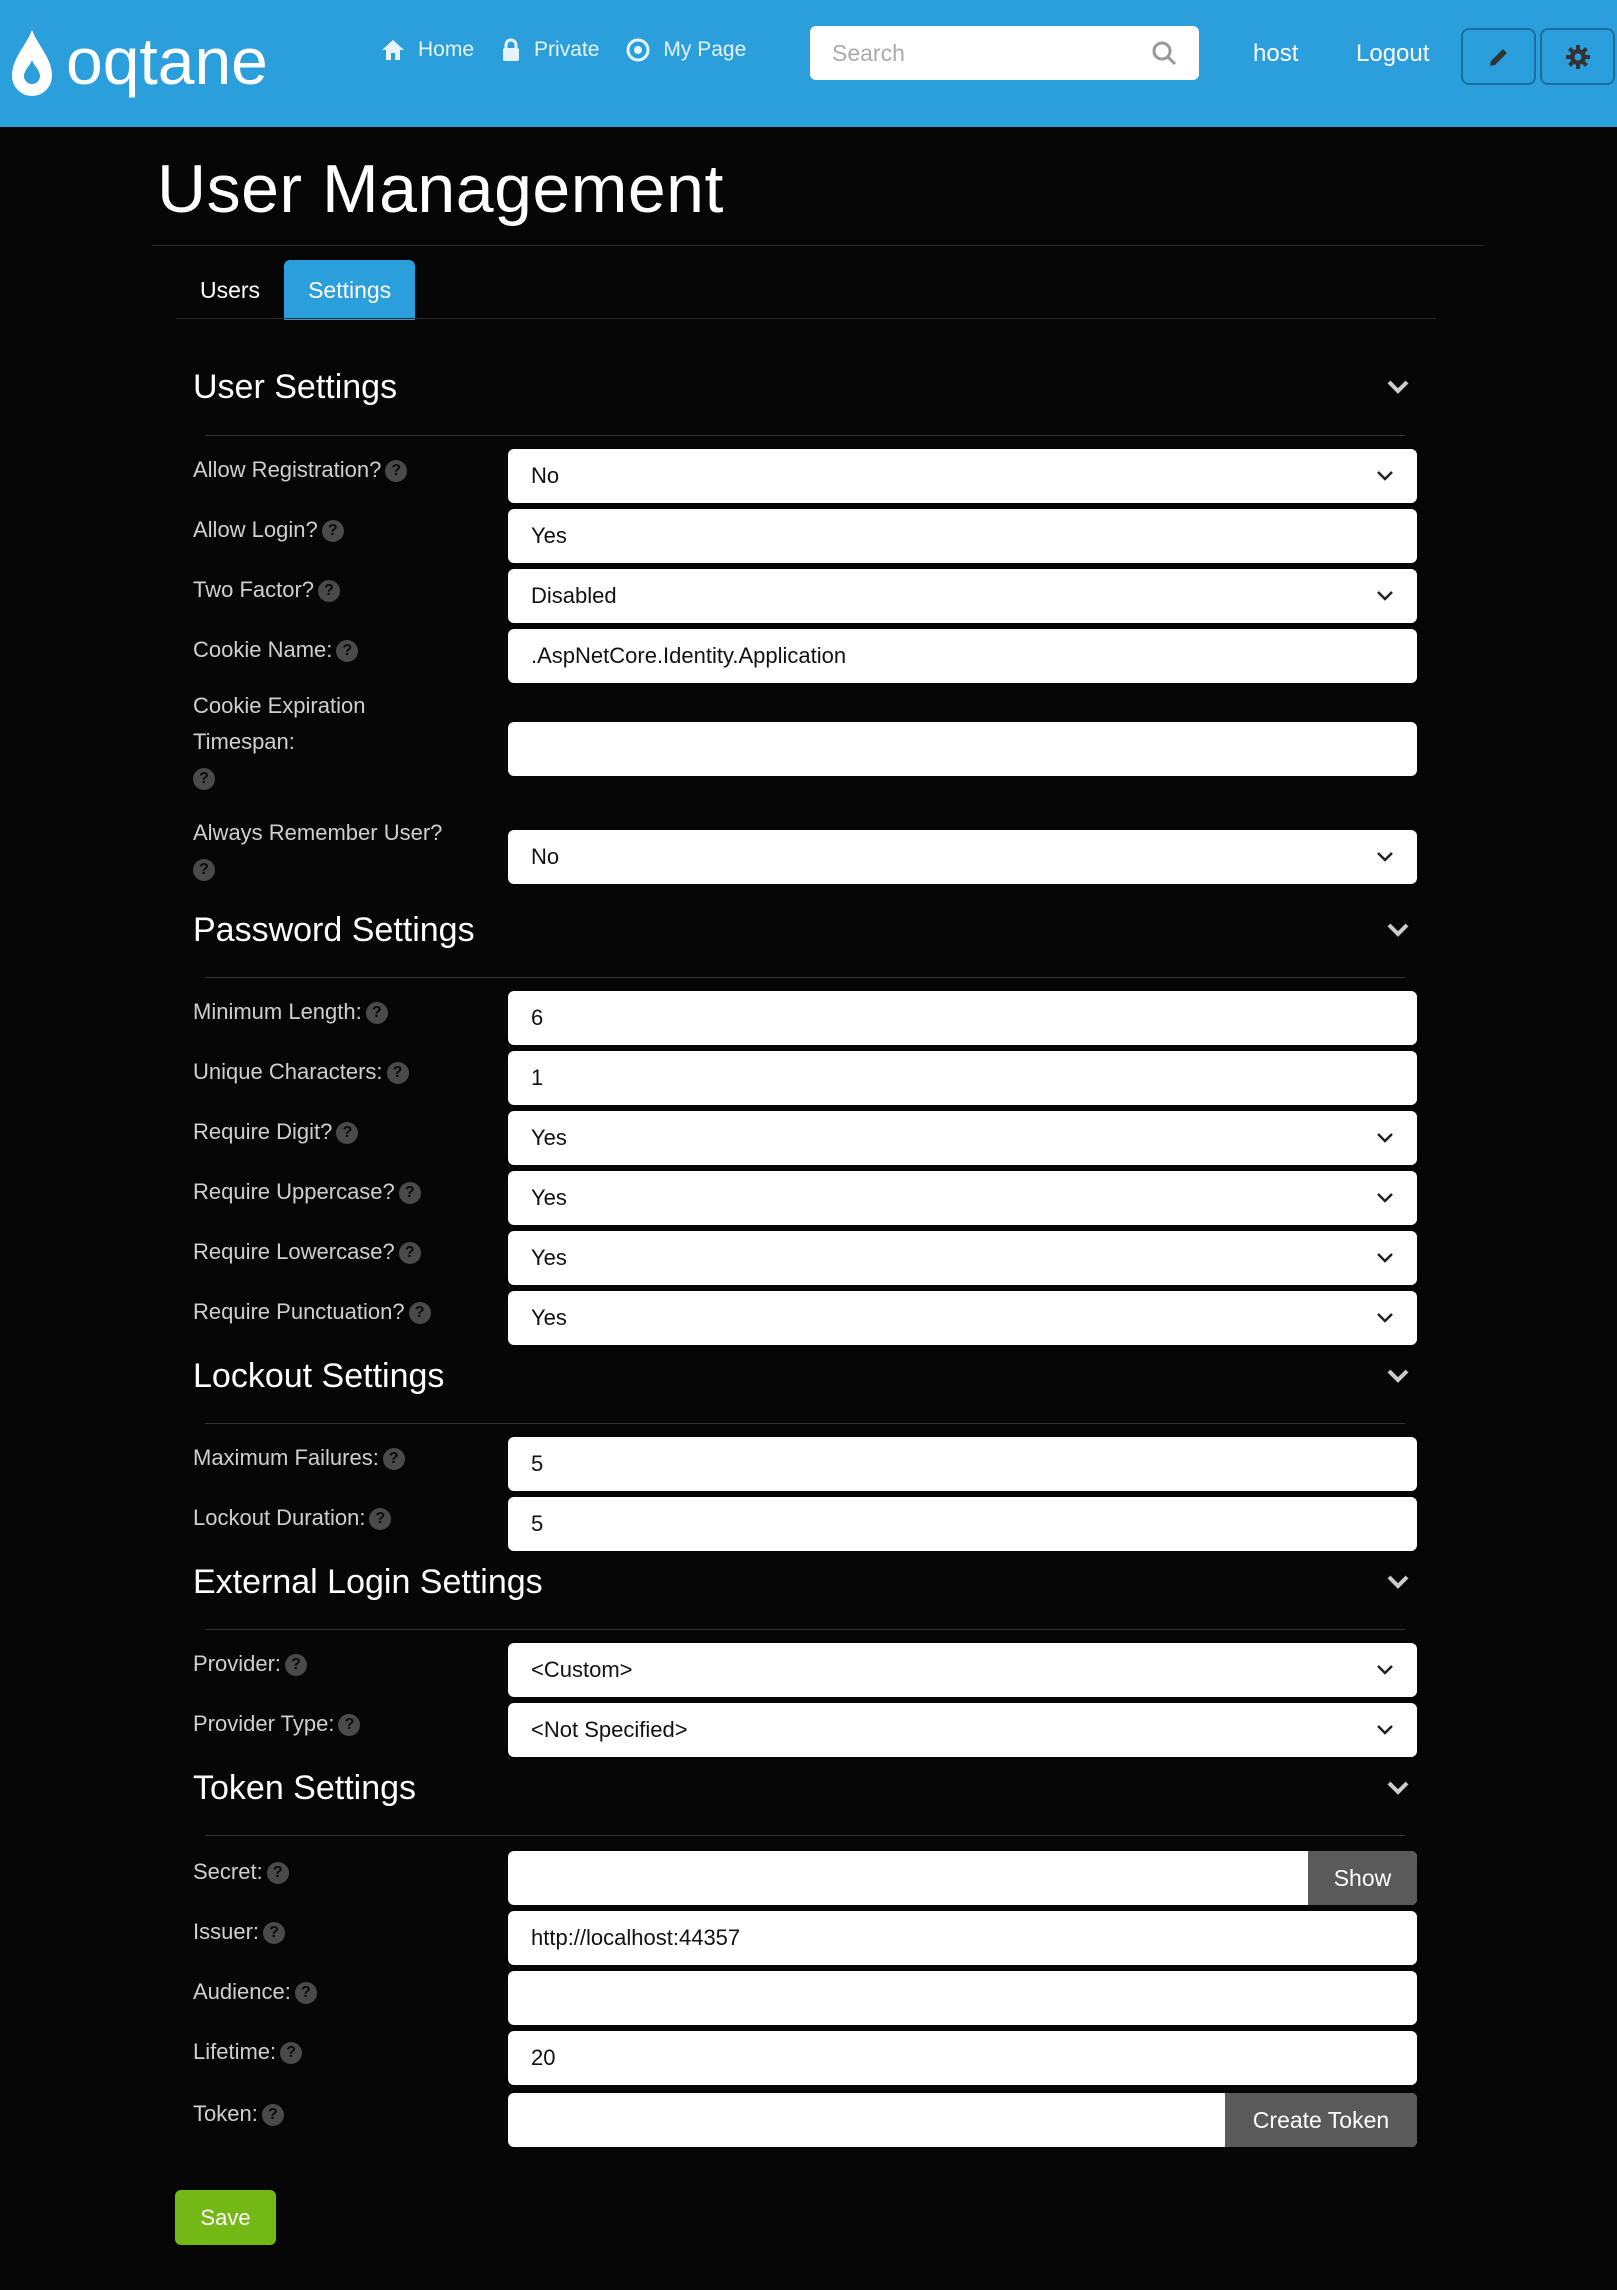  What do you see at coordinates (267, 590) in the screenshot?
I see `two-factor-label: Two Factor??` at bounding box center [267, 590].